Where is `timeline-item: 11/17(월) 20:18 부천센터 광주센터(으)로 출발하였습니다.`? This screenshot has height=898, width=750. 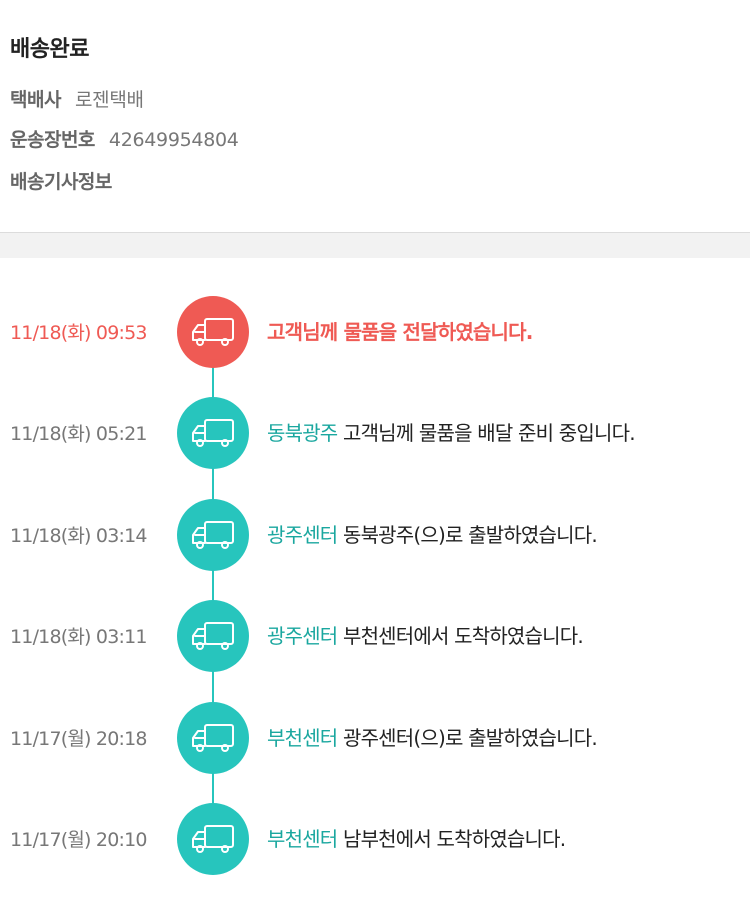 timeline-item: 11/17(월) 20:18 부천센터 광주센터(으)로 출발하였습니다. is located at coordinates (375, 737).